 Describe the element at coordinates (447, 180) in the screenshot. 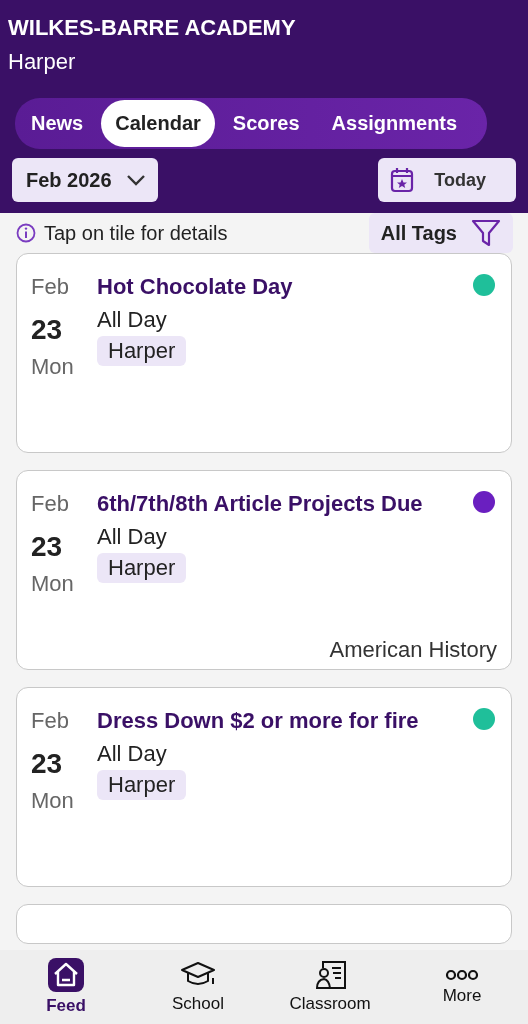

I see `today-button: Today` at that location.